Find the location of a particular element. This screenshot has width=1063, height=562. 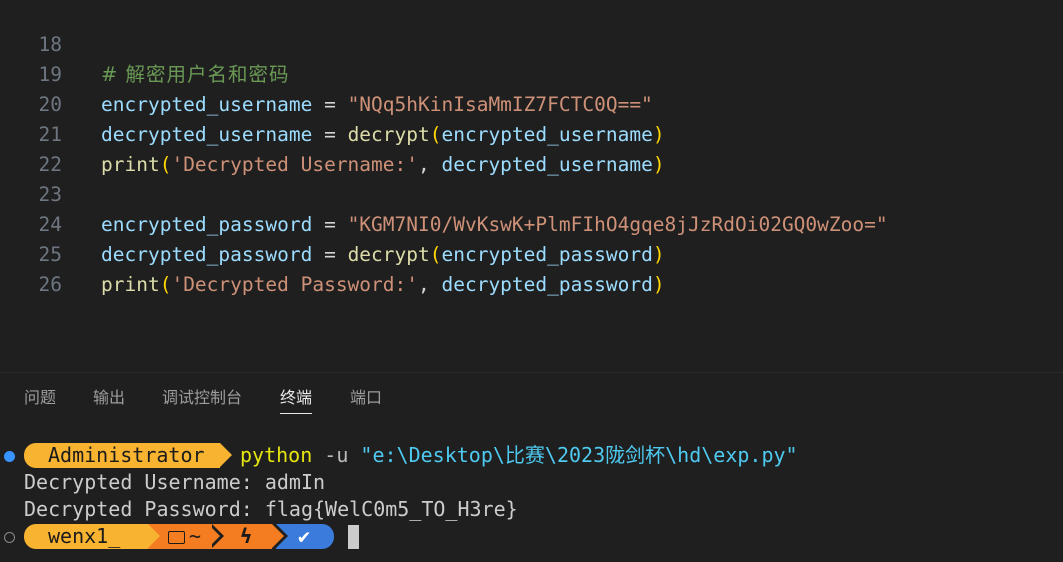

command-success-dot is located at coordinates (9, 456).